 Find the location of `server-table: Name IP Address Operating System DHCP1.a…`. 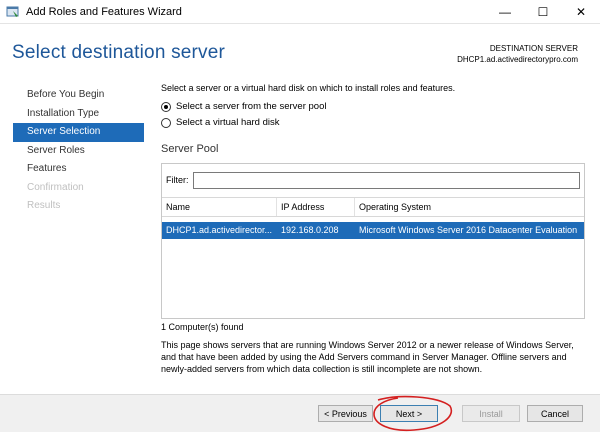

server-table: Name IP Address Operating System DHCP1.a… is located at coordinates (373, 218).